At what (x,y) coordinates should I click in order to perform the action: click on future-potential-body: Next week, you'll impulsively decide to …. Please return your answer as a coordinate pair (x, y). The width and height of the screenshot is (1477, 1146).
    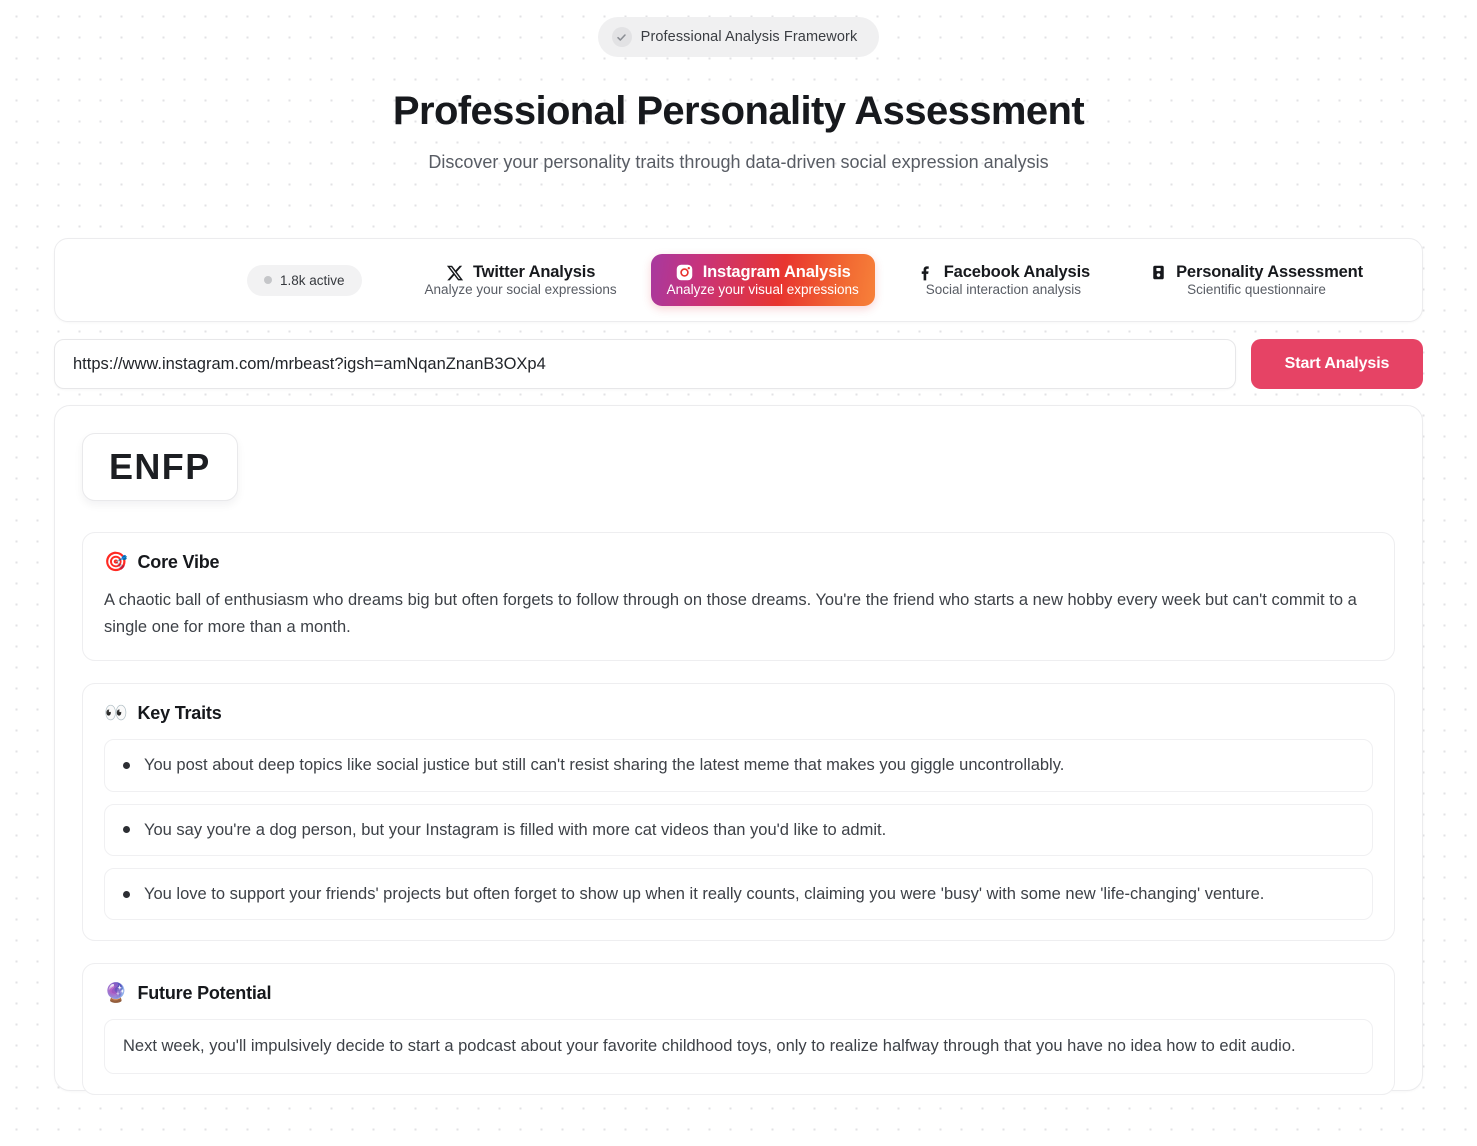
    Looking at the image, I should click on (709, 1046).